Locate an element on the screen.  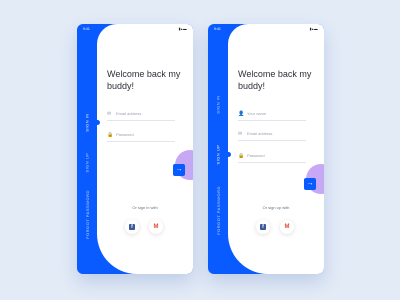
name-field: 👤 Your name is located at coordinates (272, 115).